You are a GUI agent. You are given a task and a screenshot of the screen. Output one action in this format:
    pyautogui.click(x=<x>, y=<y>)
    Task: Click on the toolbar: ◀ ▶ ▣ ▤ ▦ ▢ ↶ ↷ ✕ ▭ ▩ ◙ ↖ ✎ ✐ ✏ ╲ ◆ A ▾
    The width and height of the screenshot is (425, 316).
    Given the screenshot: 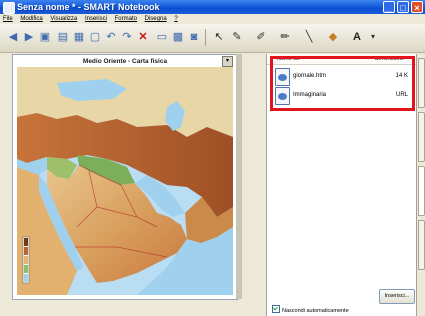 What is the action you would take?
    pyautogui.click(x=212, y=38)
    